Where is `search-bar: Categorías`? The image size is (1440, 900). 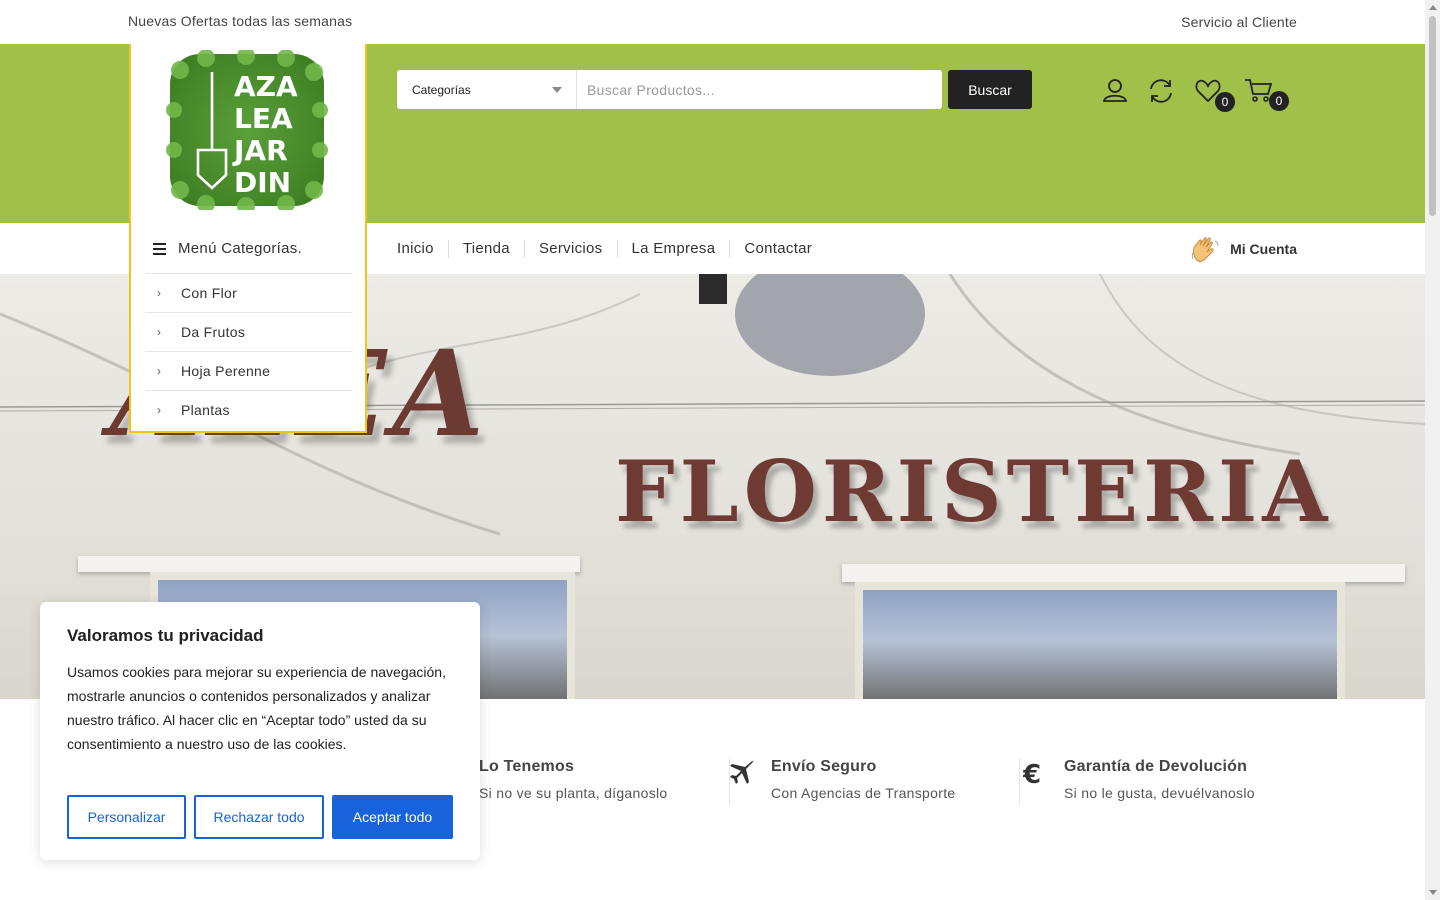
search-bar: Categorías is located at coordinates (669, 89).